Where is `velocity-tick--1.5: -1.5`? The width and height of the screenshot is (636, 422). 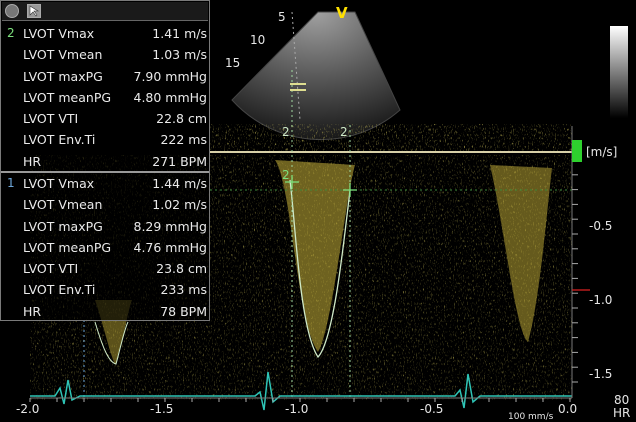 velocity-tick--1.5: -1.5 is located at coordinates (601, 374).